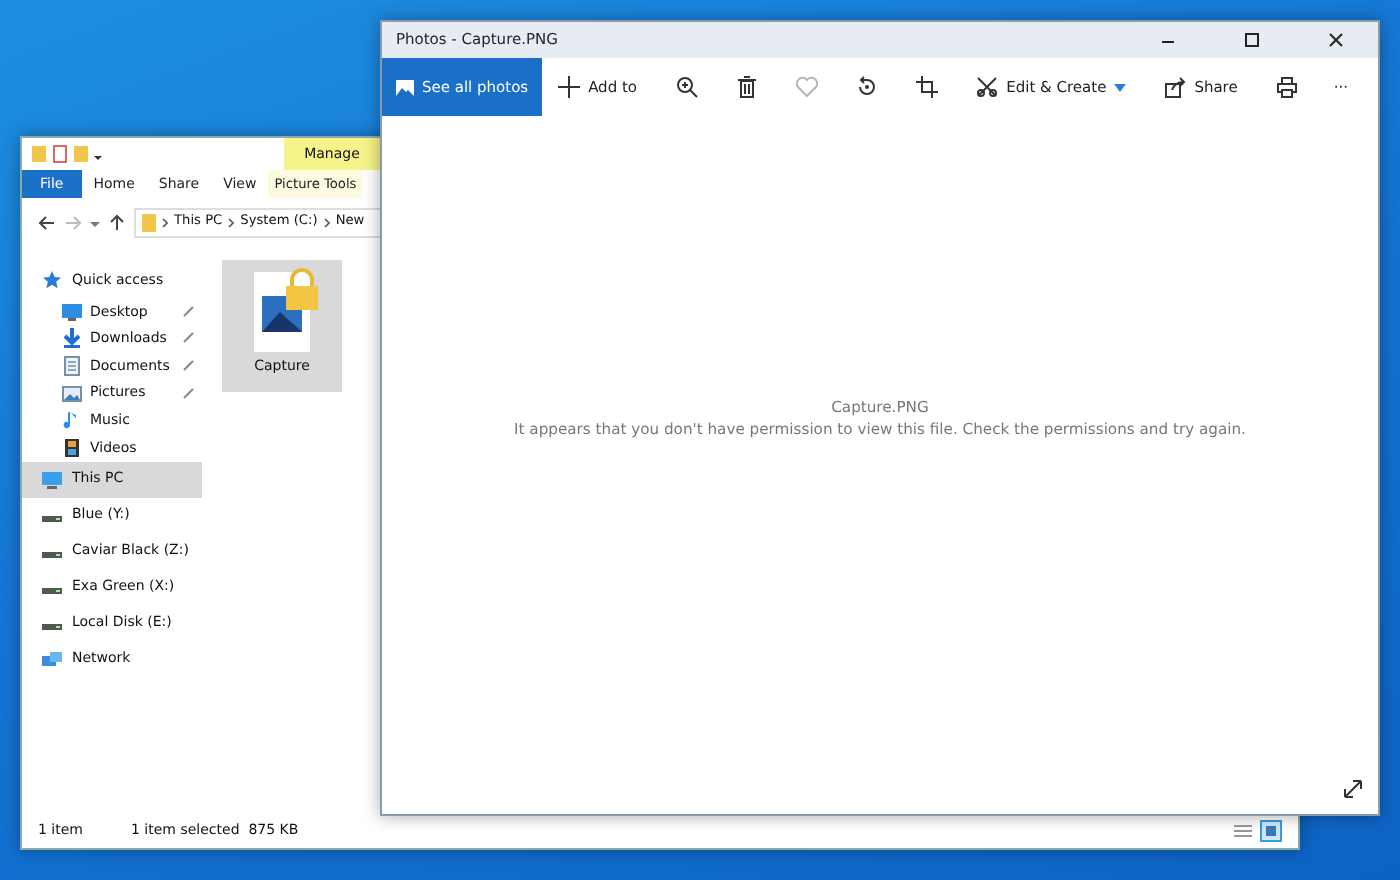 This screenshot has height=880, width=1400. Describe the element at coordinates (72, 447) in the screenshot. I see `film-icon` at that location.